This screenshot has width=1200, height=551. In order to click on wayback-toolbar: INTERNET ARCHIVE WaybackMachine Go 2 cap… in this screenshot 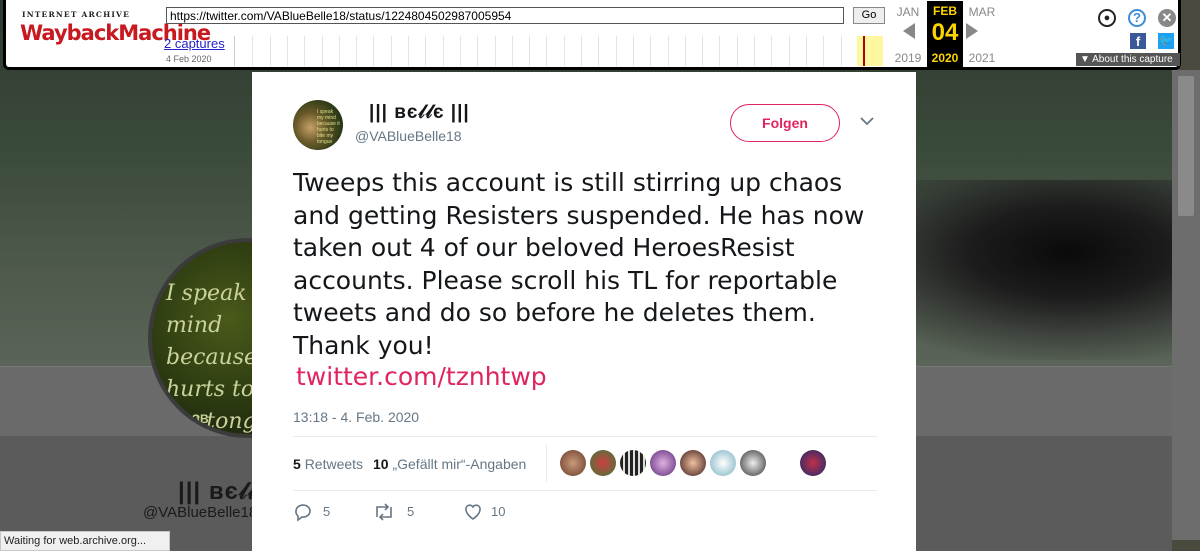, I will do `click(592, 35)`.